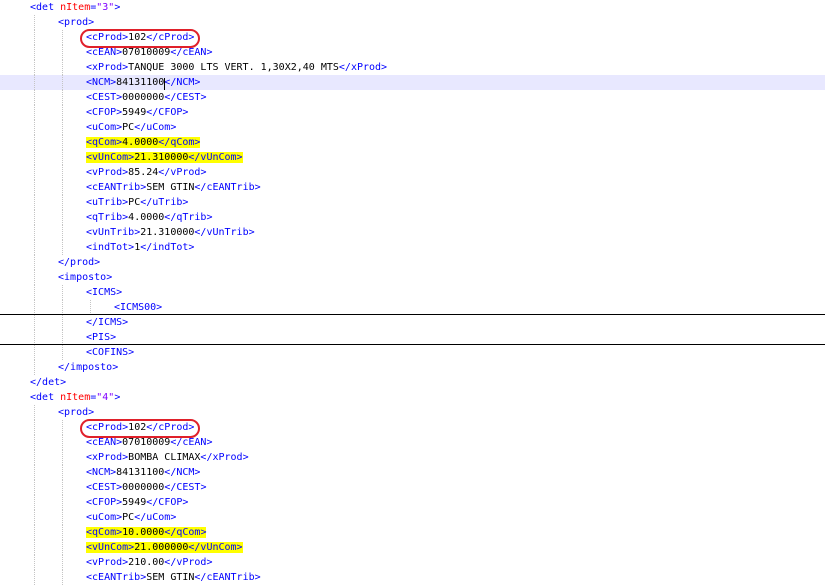  What do you see at coordinates (412, 367) in the screenshot?
I see `code-line: </imposto>` at bounding box center [412, 367].